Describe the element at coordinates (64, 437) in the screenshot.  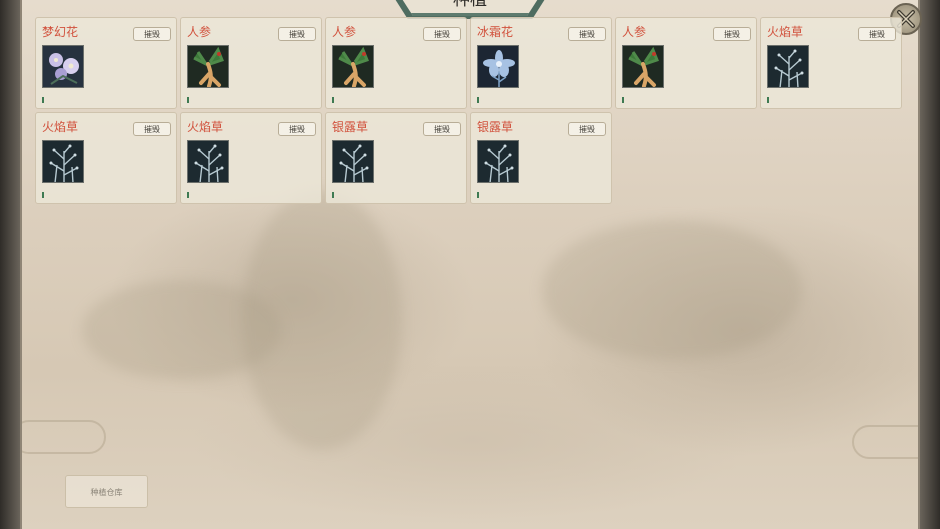
I see `cloud-ornament-left` at that location.